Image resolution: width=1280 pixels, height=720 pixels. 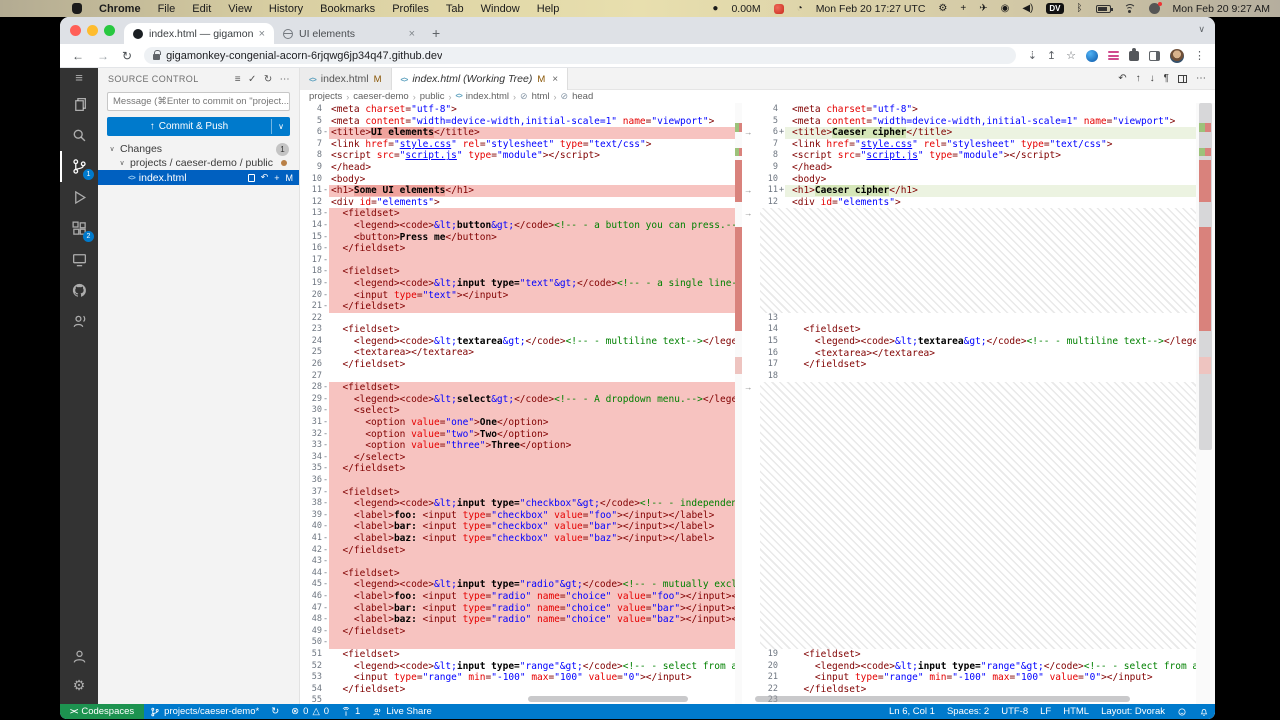 I want to click on activity-item-extensions: 2, so click(x=79, y=228).